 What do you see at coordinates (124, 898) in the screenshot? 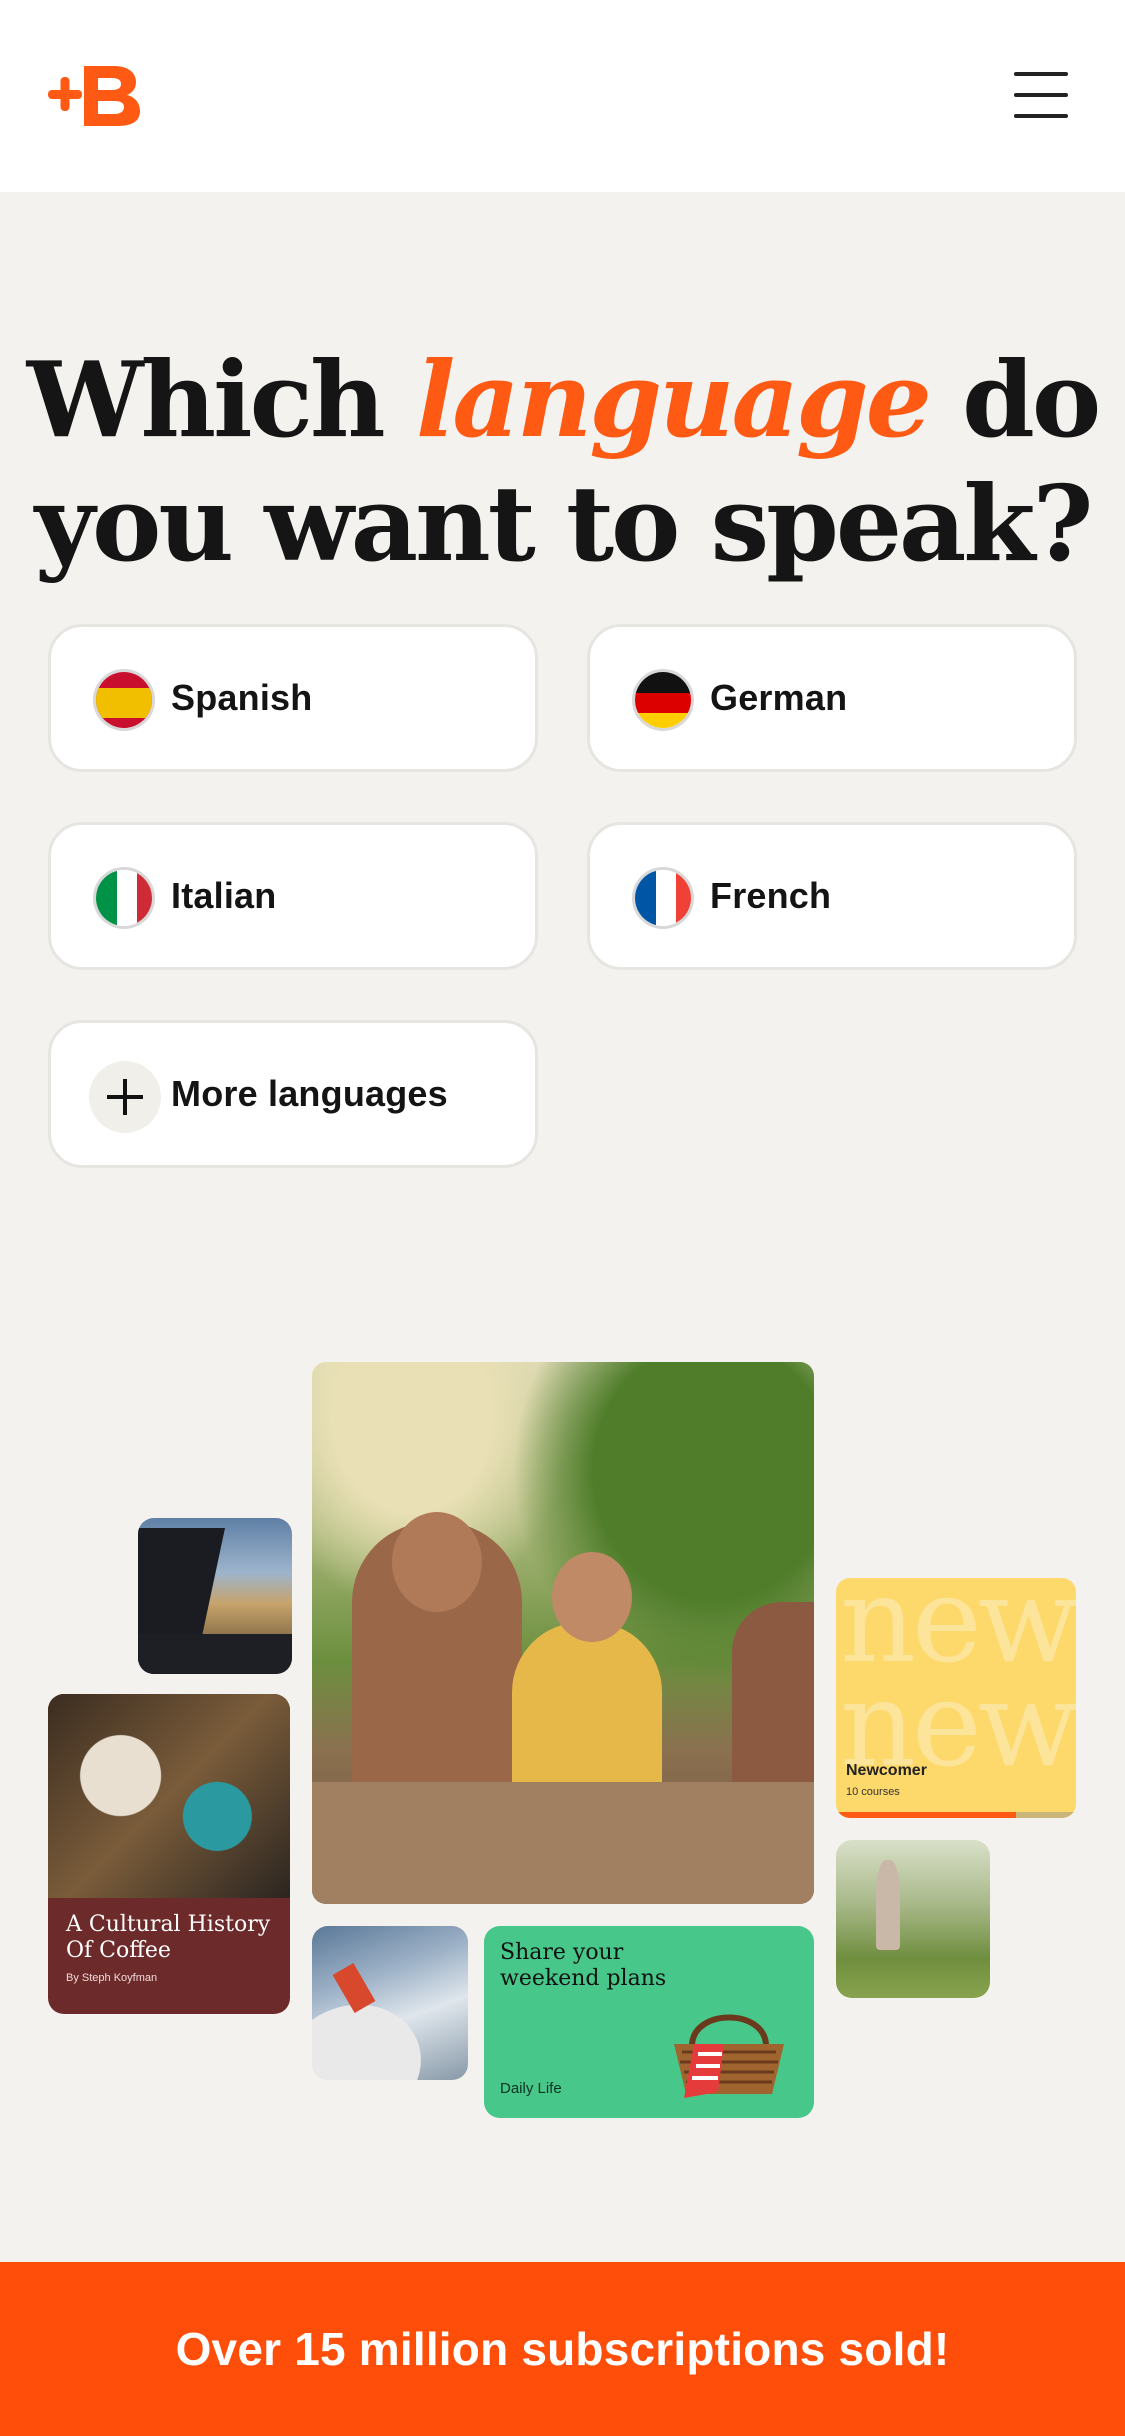
I see `italy-flag-icon` at bounding box center [124, 898].